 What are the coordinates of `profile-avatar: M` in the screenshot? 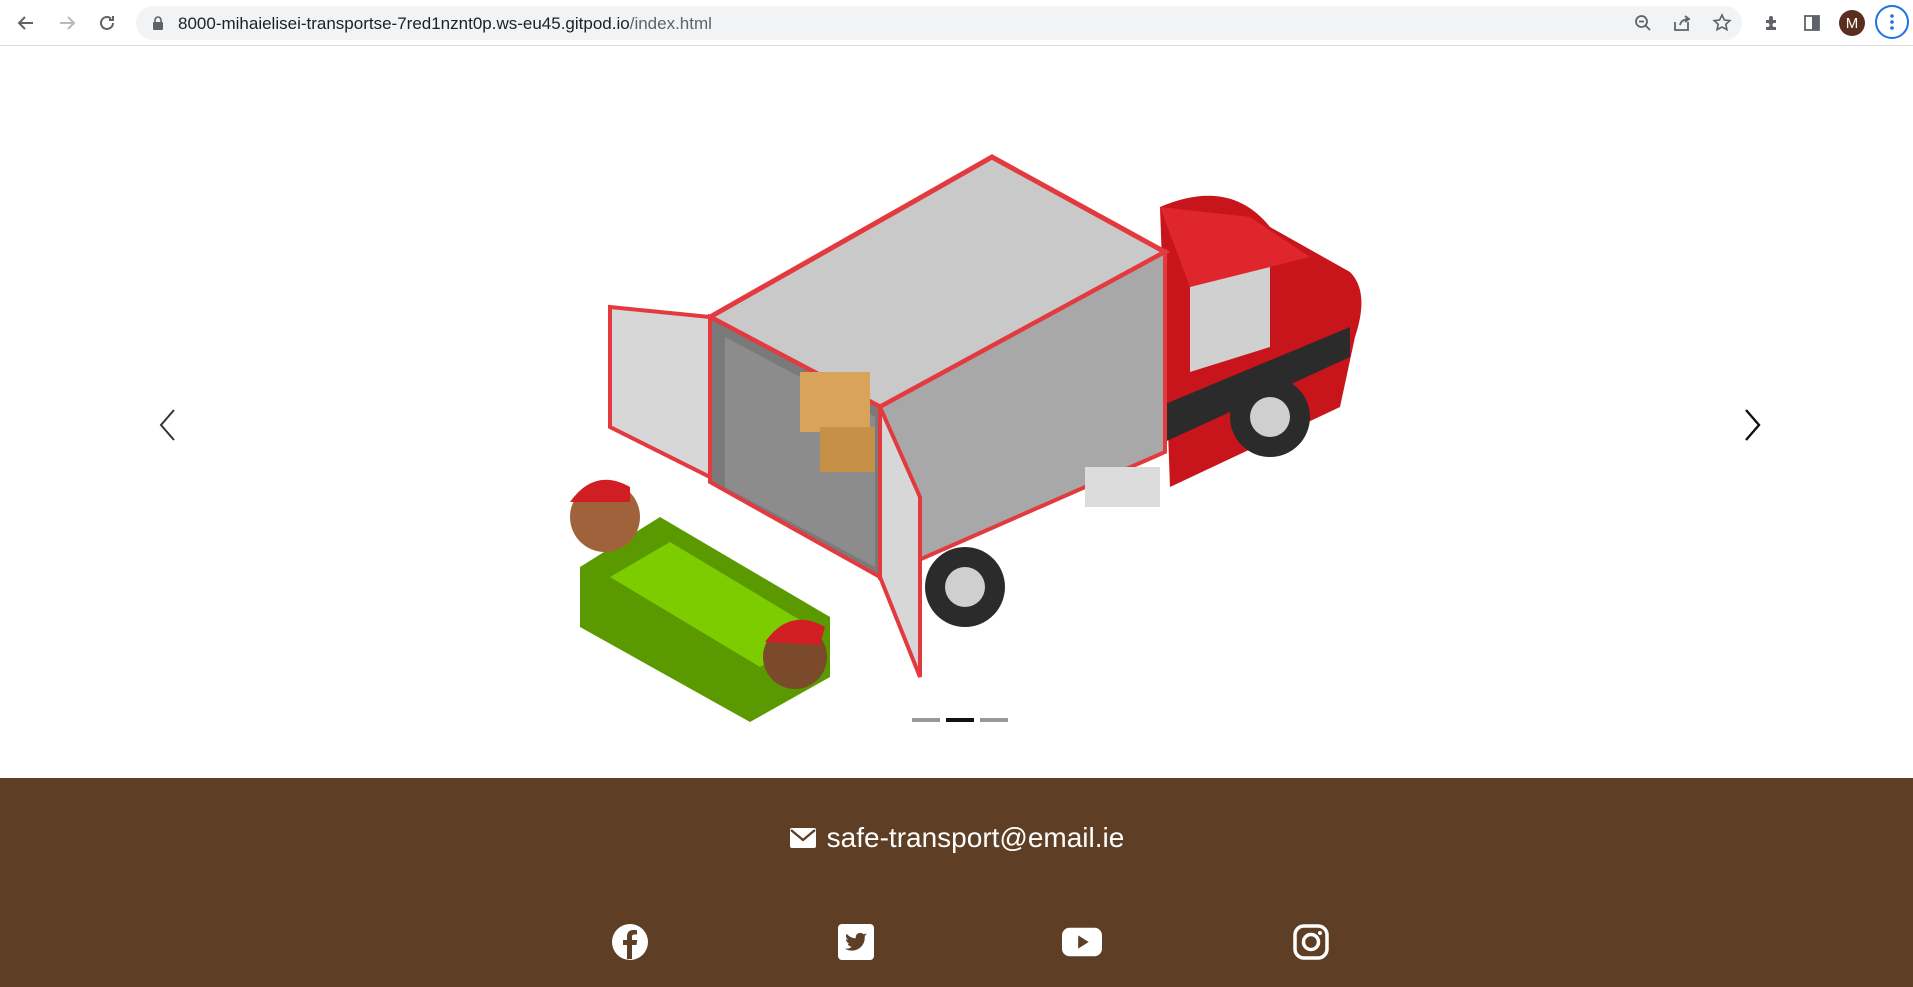 It's located at (1852, 23).